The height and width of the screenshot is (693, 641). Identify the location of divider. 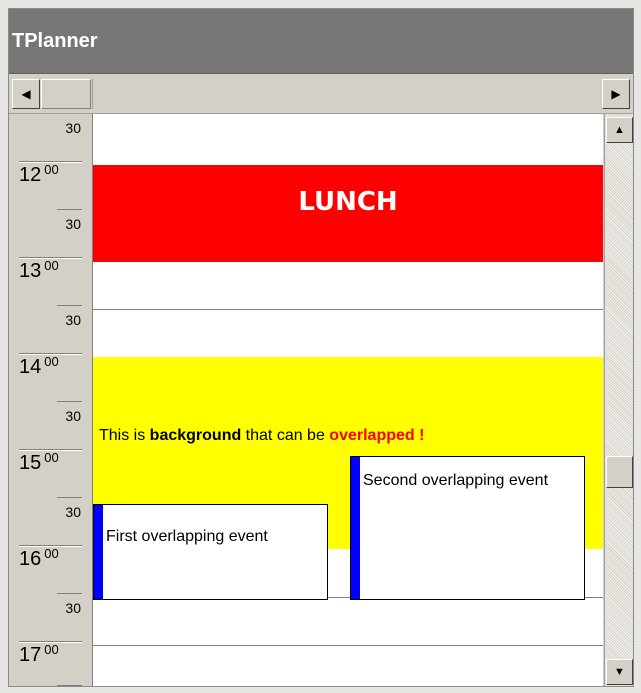
(92, 94).